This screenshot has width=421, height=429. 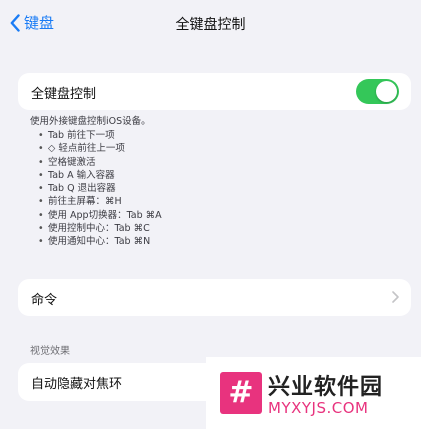 What do you see at coordinates (100, 229) in the screenshot?
I see `shortcut-item: 使用控制中心：Tab ⌘C` at bounding box center [100, 229].